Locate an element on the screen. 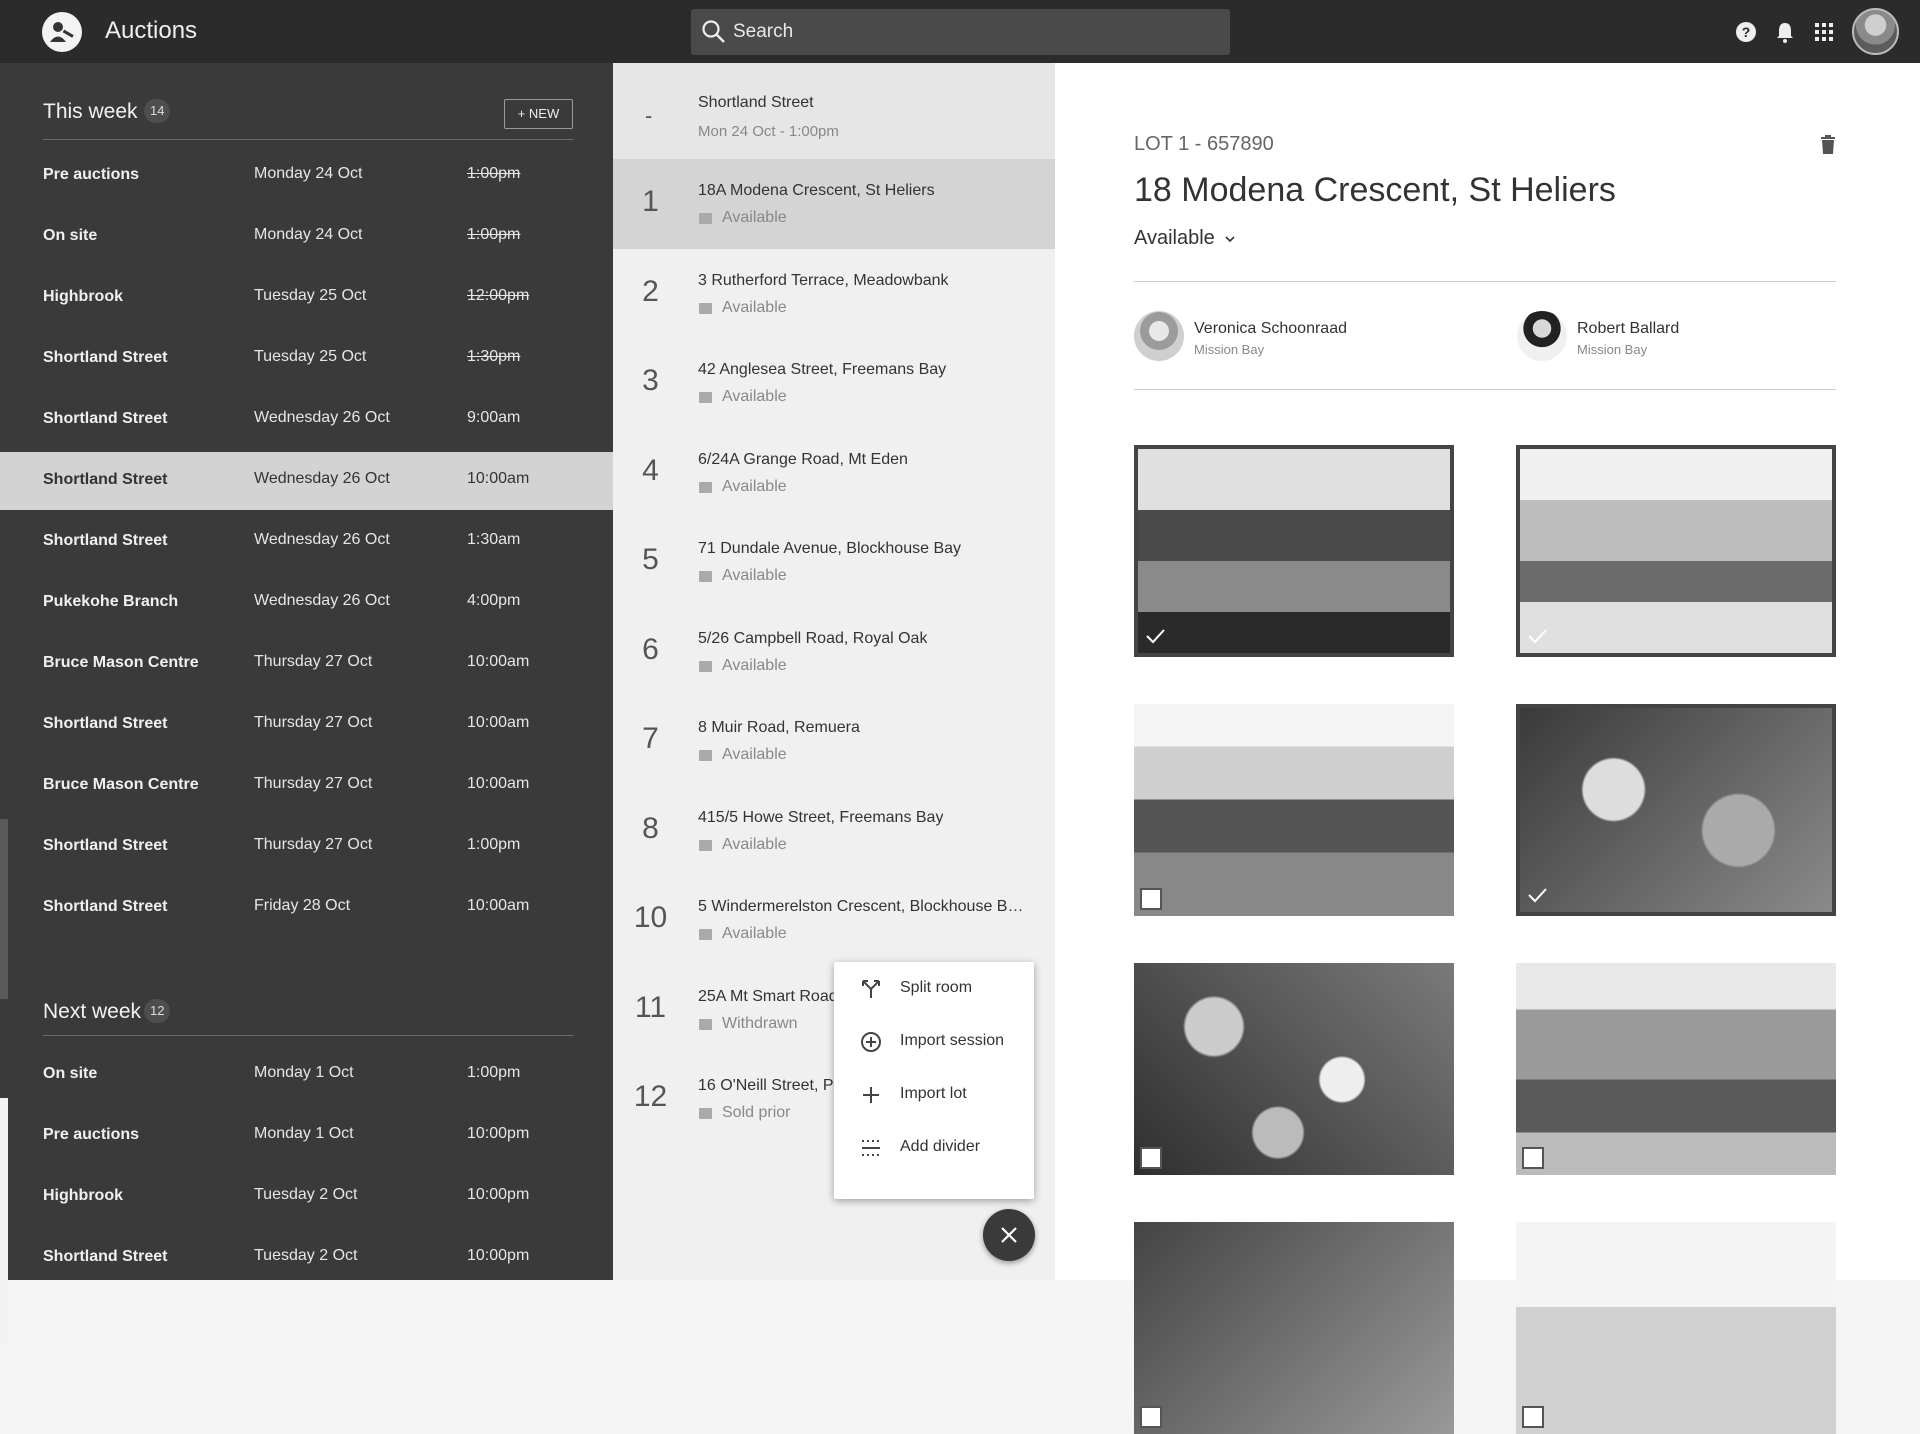  close-menu-button is located at coordinates (1009, 1235).